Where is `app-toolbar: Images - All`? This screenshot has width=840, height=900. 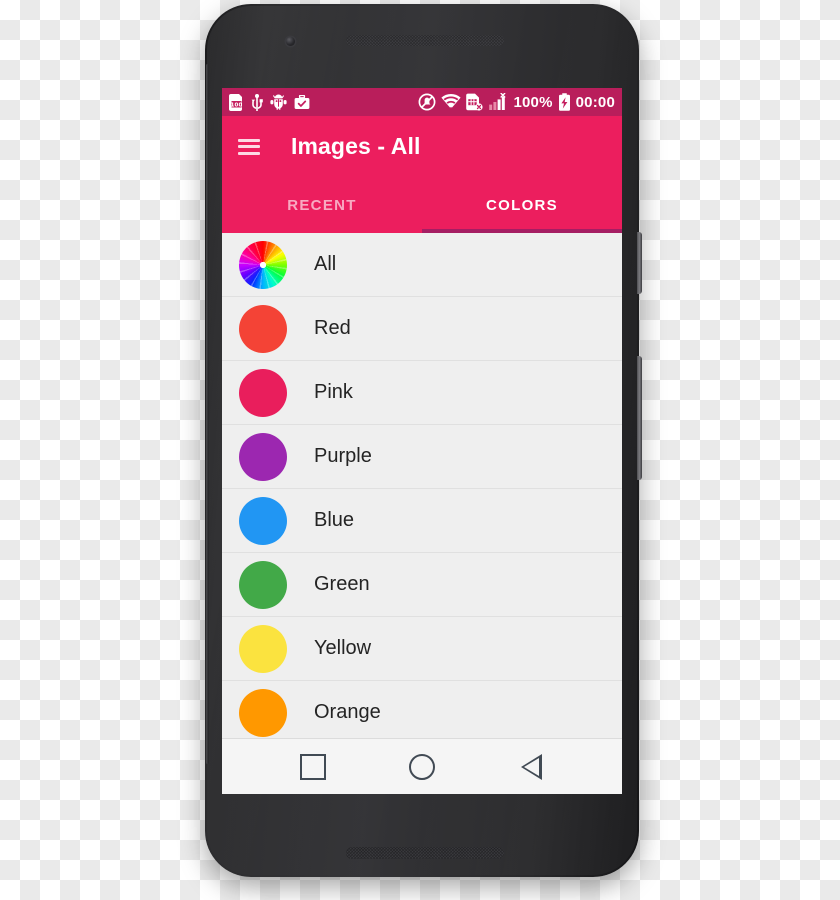
app-toolbar: Images - All is located at coordinates (422, 146).